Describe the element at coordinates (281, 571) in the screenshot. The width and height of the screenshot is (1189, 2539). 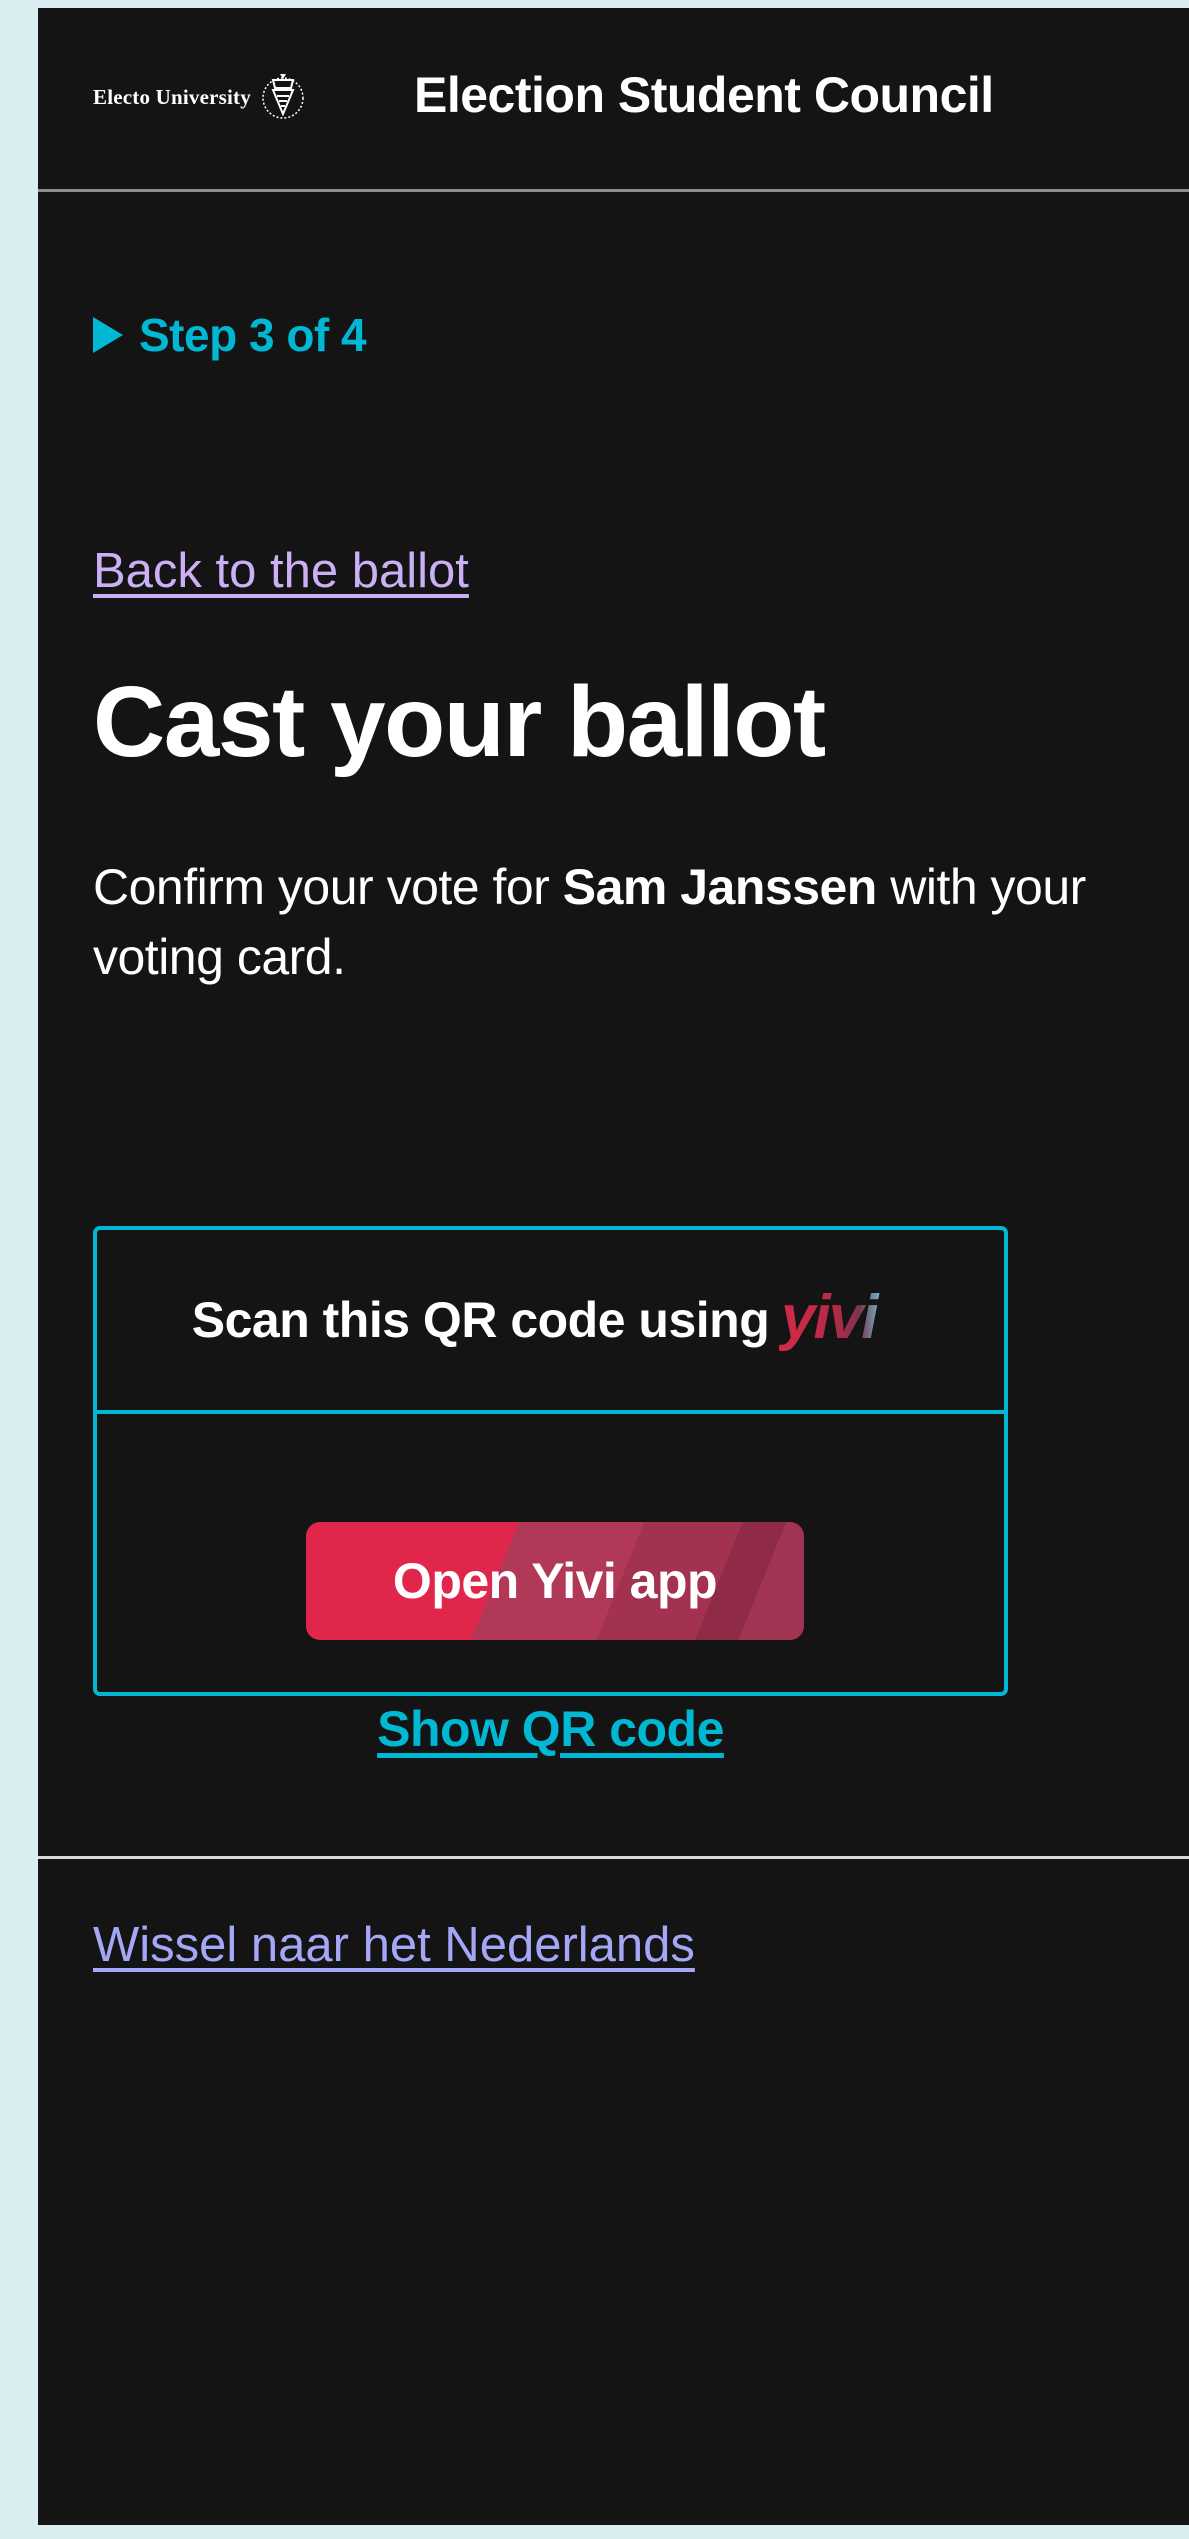
I see `back-to-ballot-link: Back to the ballot` at that location.